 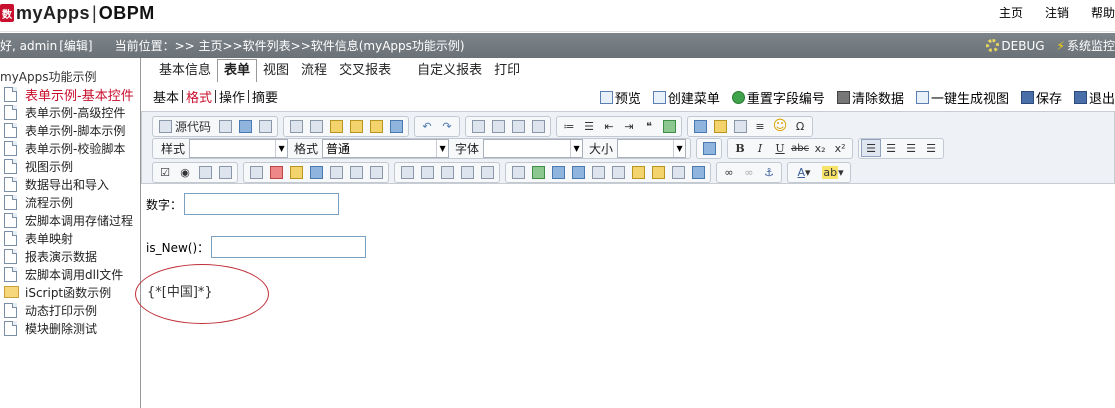 I want to click on tree-item: 宏脚本调用dll文件, so click(x=70, y=274).